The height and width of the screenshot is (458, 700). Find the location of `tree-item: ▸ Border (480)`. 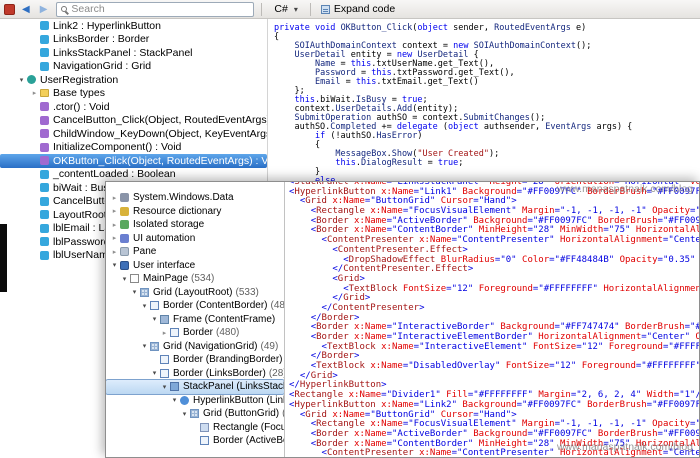

tree-item: ▸ Border (480) is located at coordinates (195, 333).